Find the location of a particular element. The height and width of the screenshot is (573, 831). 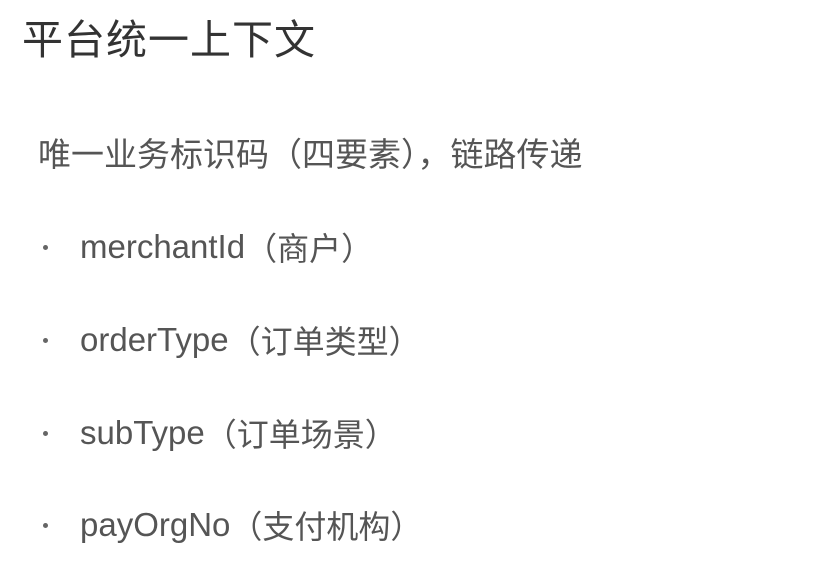

list-item-pay-org: payOrgNo （支付机构） is located at coordinates (231, 525).